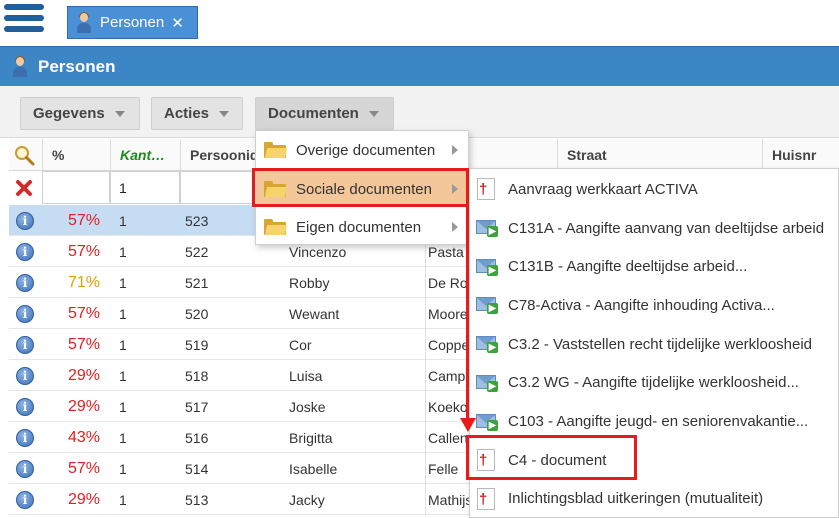  I want to click on cell-persoonid: 521, so click(197, 282).